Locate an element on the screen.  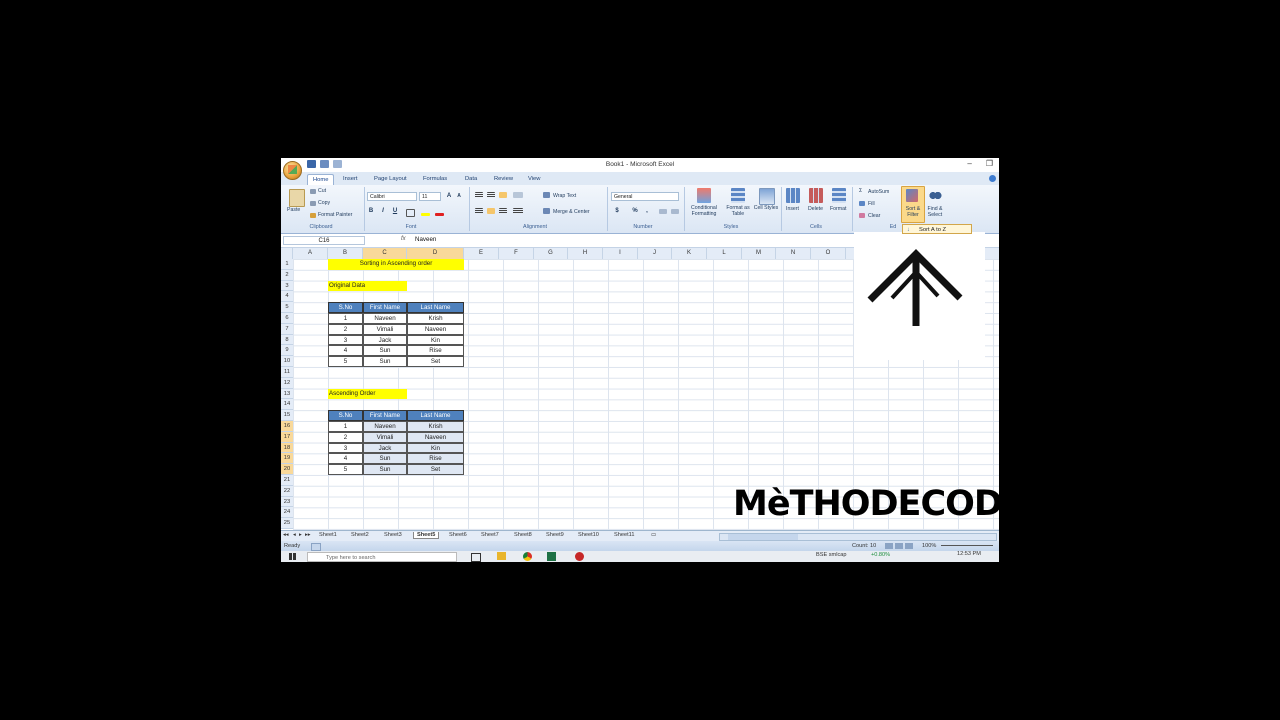
fx-button: fx is located at coordinates (403, 239).